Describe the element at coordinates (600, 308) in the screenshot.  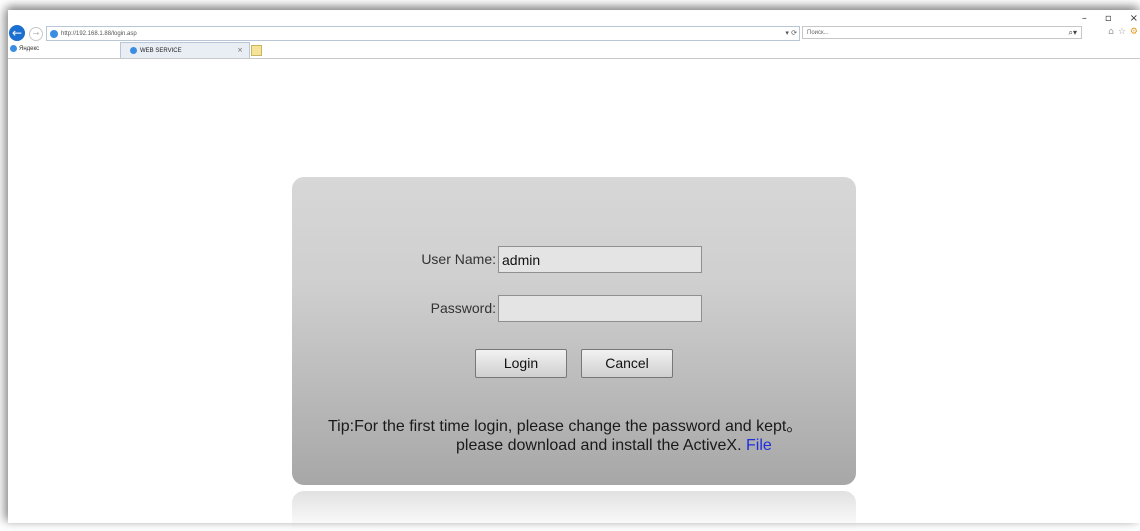
I see `password-input` at that location.